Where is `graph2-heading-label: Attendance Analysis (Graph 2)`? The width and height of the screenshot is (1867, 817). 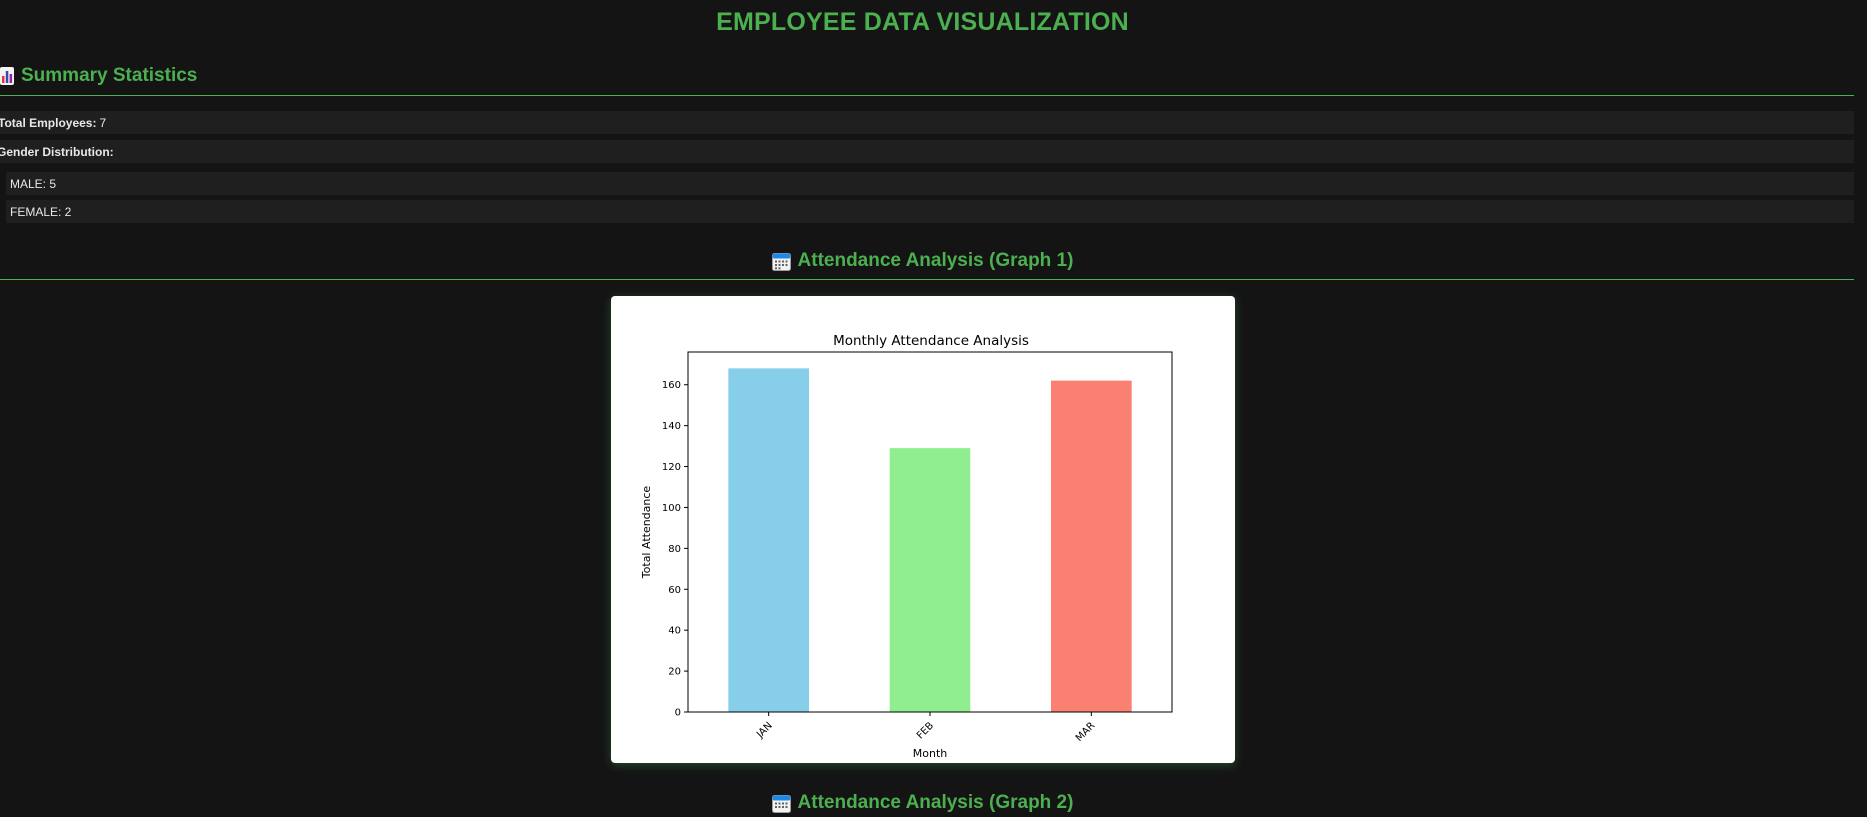
graph2-heading-label: Attendance Analysis (Graph 2) is located at coordinates (935, 802).